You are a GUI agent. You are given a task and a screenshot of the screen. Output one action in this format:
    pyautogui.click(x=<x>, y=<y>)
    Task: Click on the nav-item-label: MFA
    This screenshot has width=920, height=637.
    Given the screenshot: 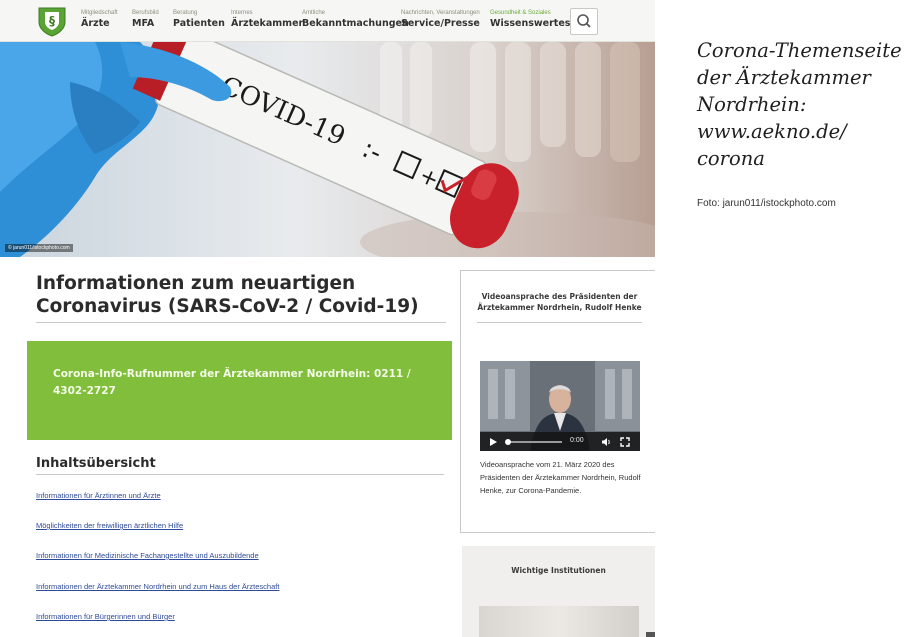 What is the action you would take?
    pyautogui.click(x=143, y=23)
    